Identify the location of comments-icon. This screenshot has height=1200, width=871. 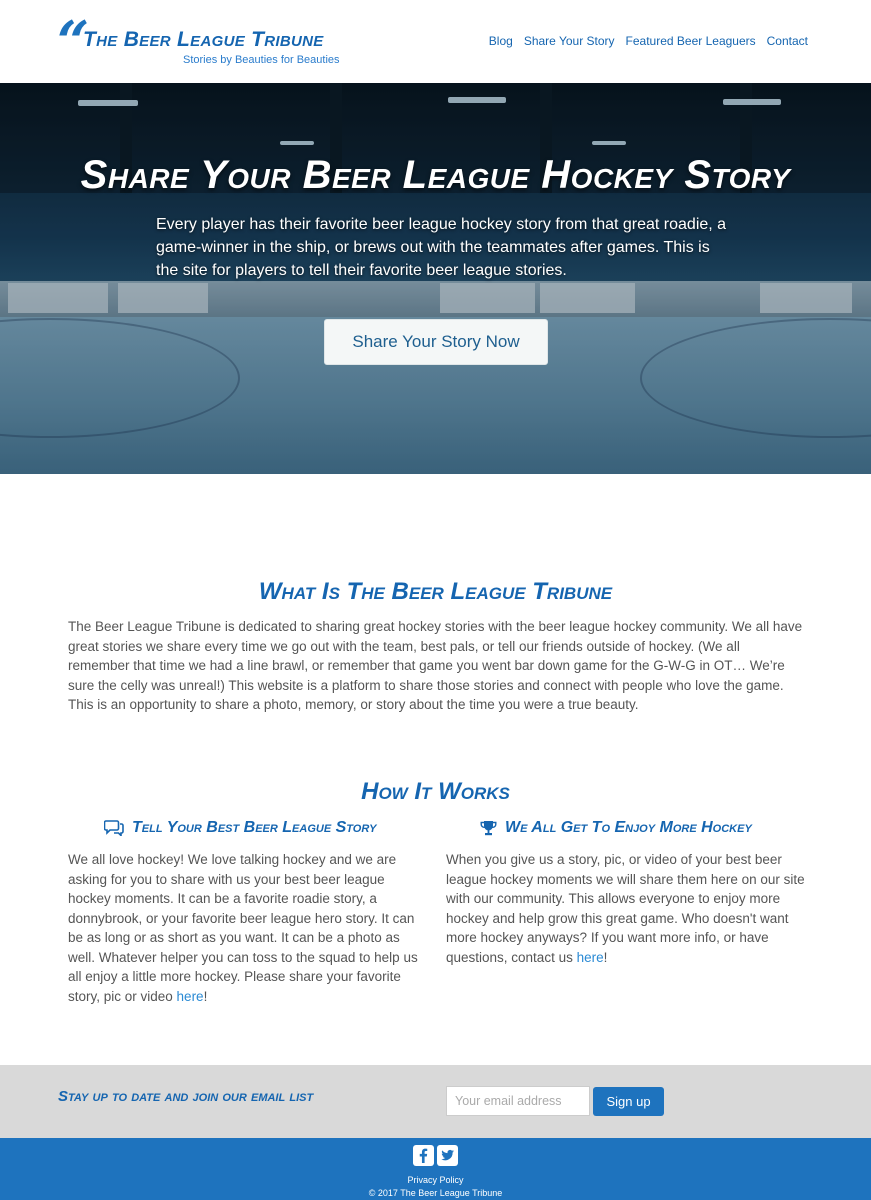
(114, 828).